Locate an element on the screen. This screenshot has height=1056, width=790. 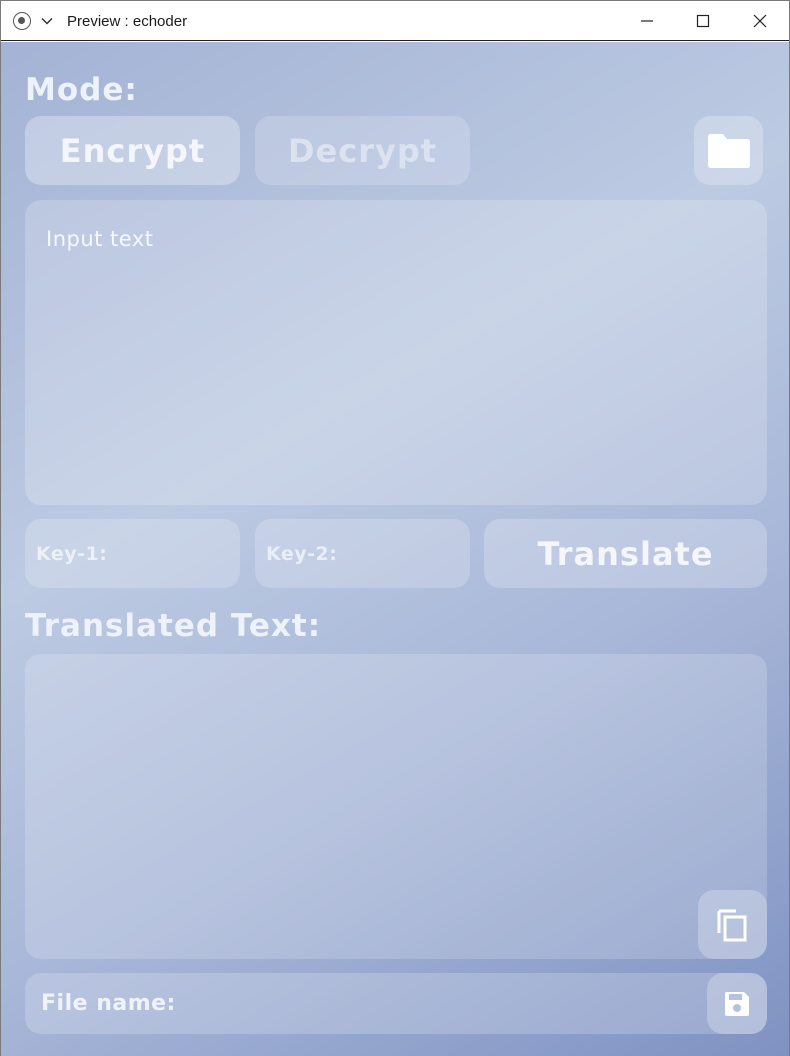
minimize-icon is located at coordinates (647, 21).